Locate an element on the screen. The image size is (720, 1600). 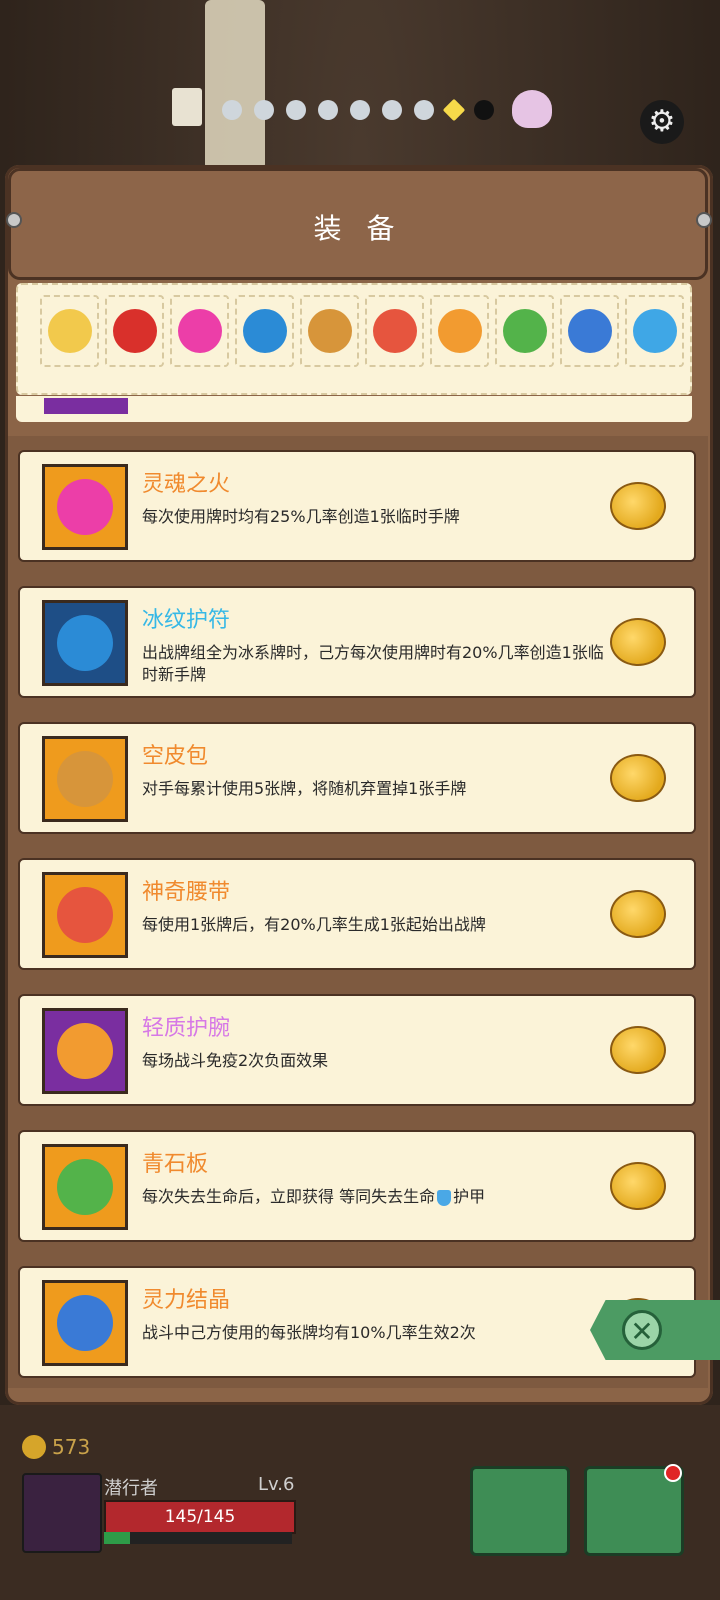
equipment-card: 神奇腰带 每使用1张牌后，有20%几率生成1张起始出战牌 is located at coordinates (357, 914).